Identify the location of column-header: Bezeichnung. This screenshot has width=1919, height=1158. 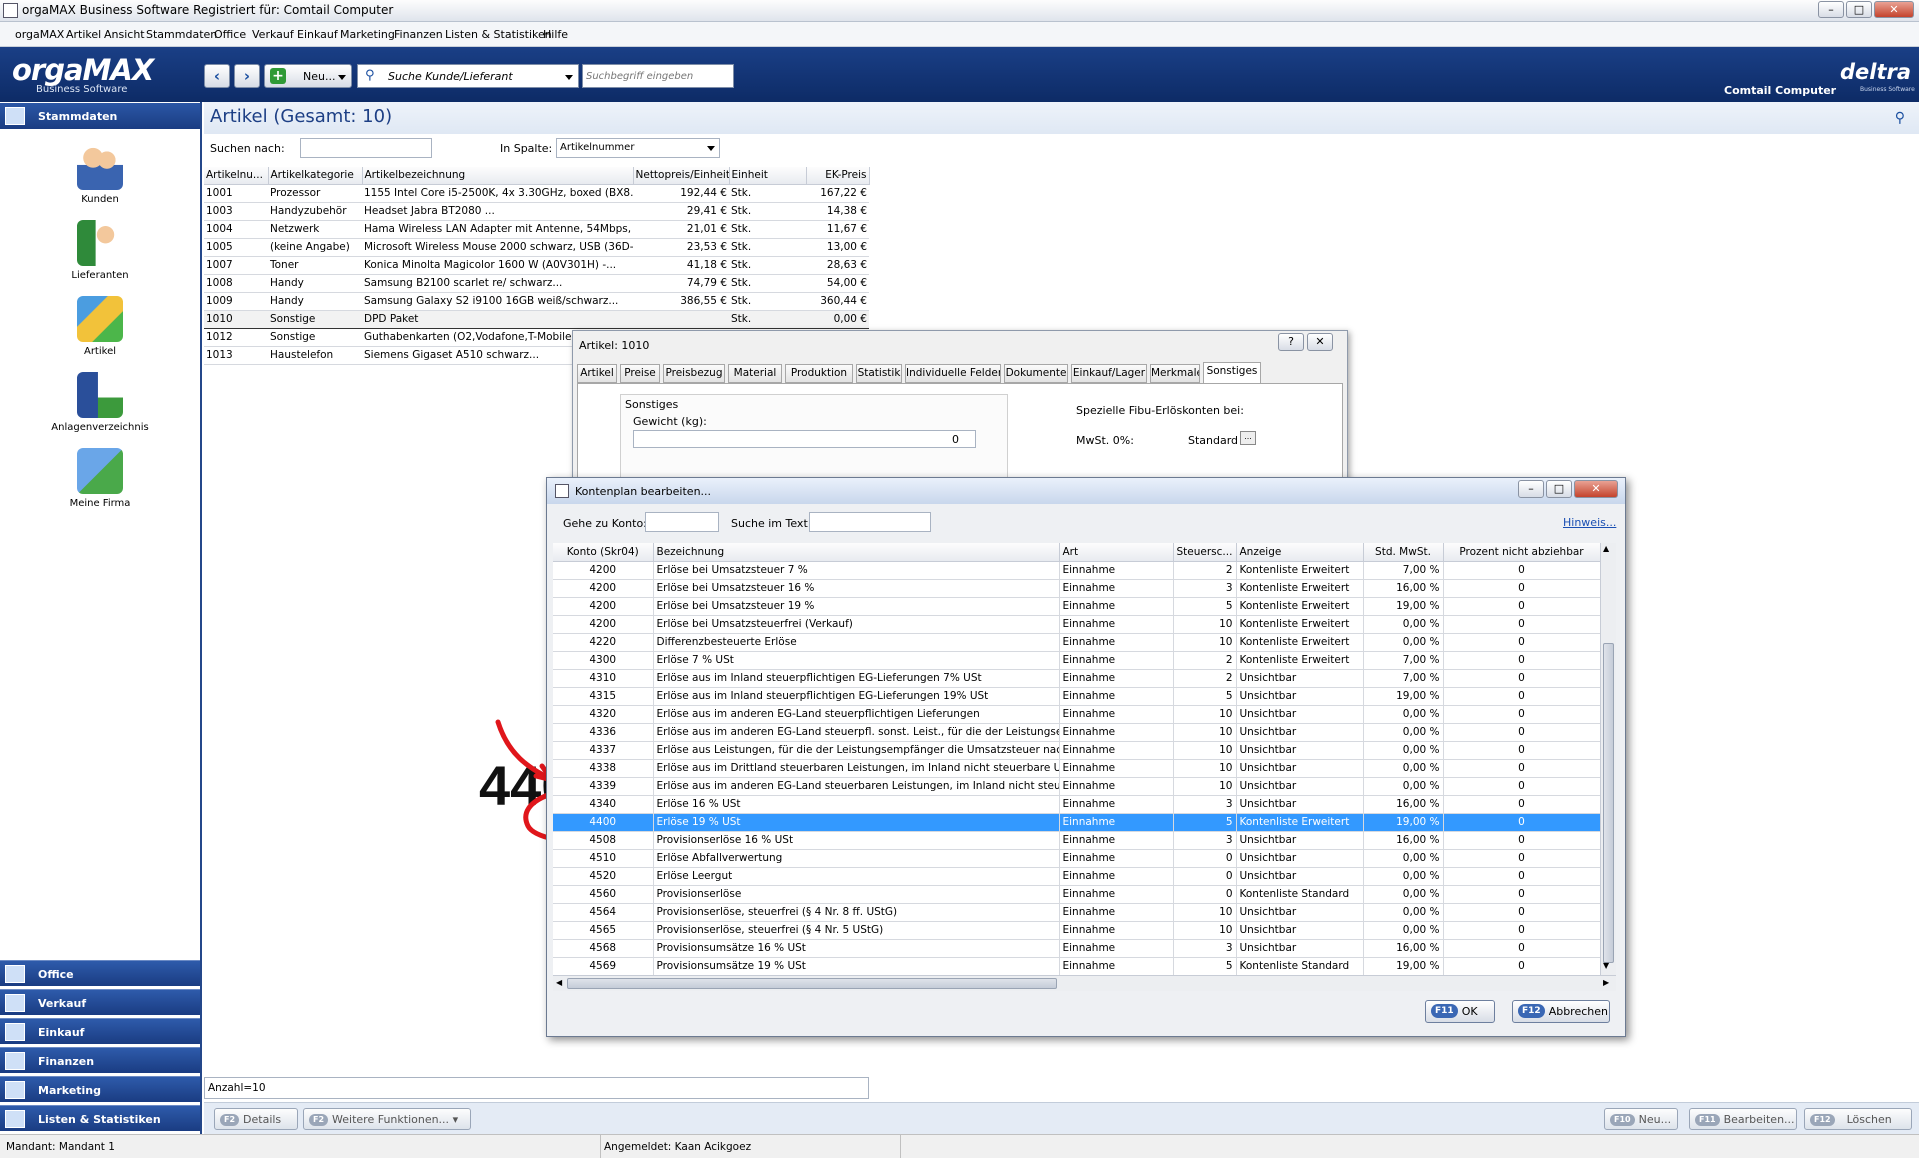
(856, 552).